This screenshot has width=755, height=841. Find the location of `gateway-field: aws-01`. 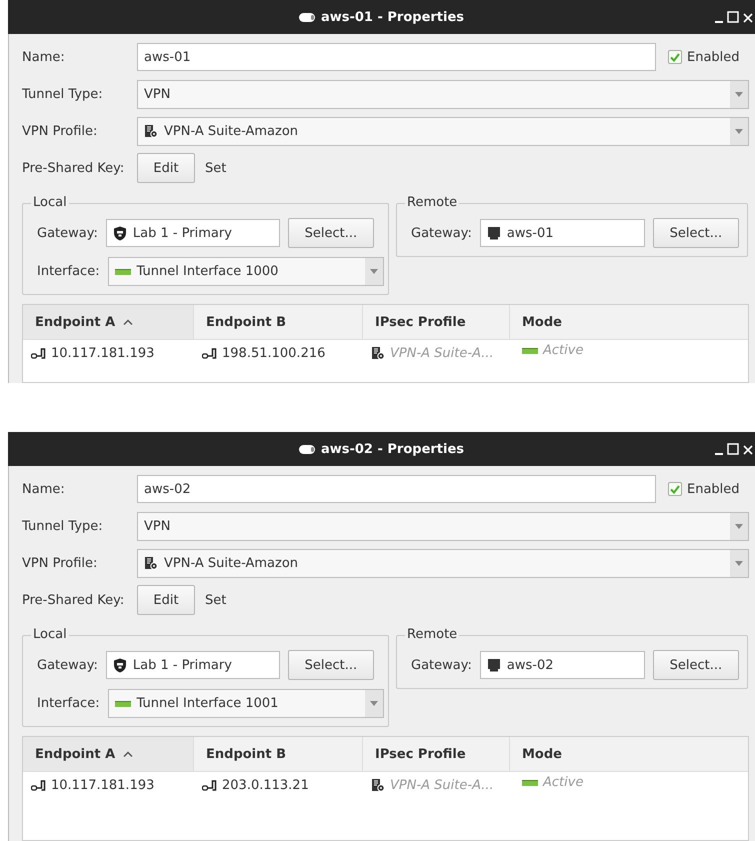

gateway-field: aws-01 is located at coordinates (562, 233).